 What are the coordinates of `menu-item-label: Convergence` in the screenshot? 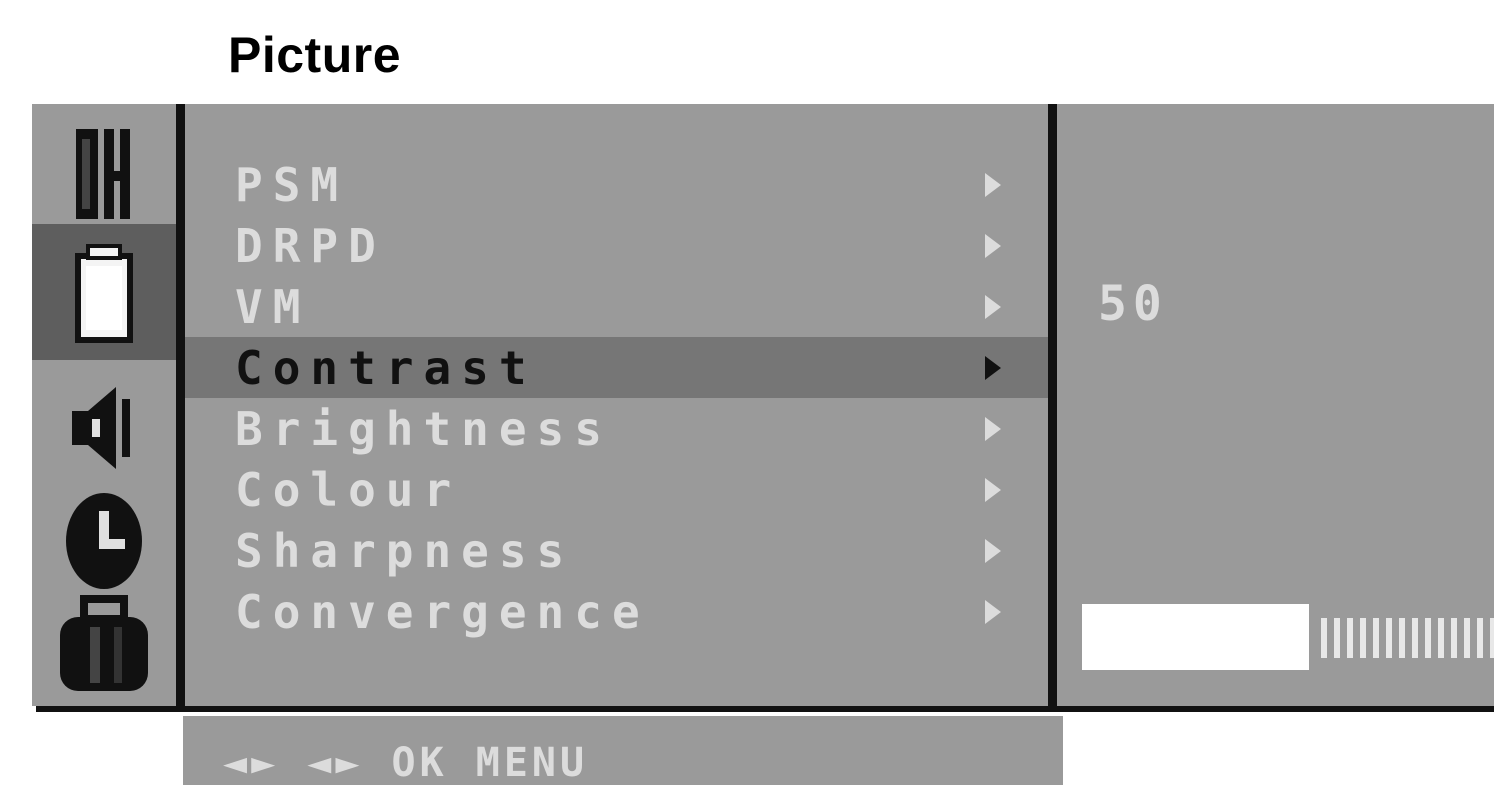 It's located at (442, 611).